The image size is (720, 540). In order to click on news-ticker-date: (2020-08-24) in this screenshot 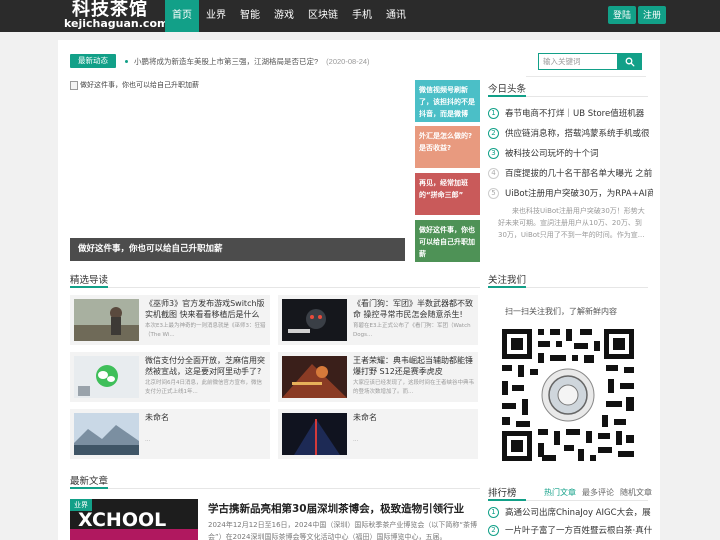, I will do `click(348, 61)`.